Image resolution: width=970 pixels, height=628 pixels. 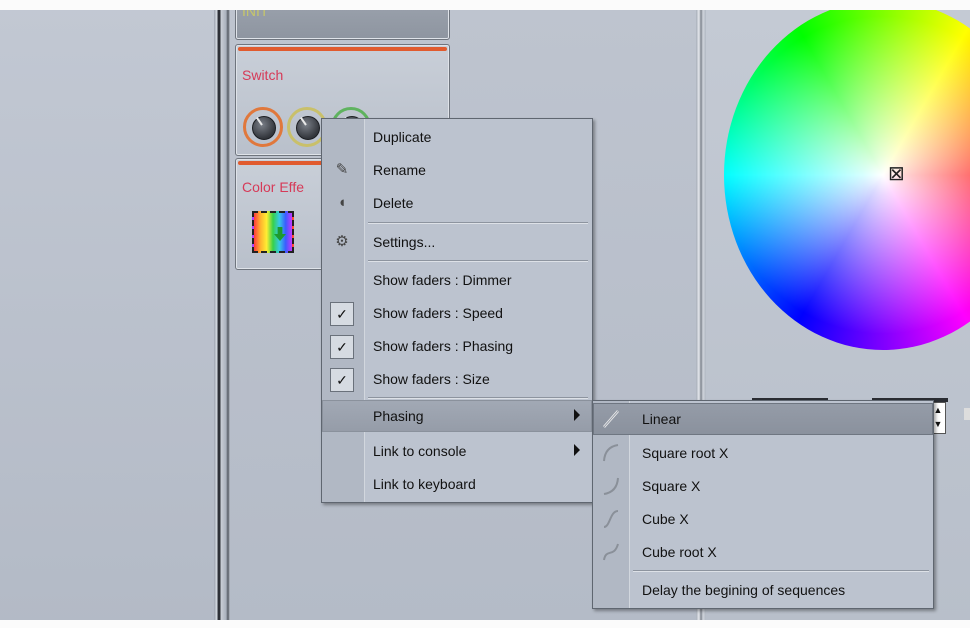 I want to click on menu-item-label: Square root X, so click(x=685, y=453).